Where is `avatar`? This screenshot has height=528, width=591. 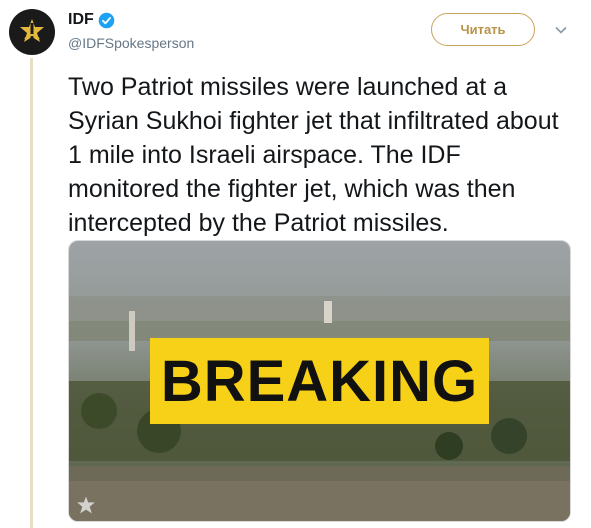 avatar is located at coordinates (32, 32).